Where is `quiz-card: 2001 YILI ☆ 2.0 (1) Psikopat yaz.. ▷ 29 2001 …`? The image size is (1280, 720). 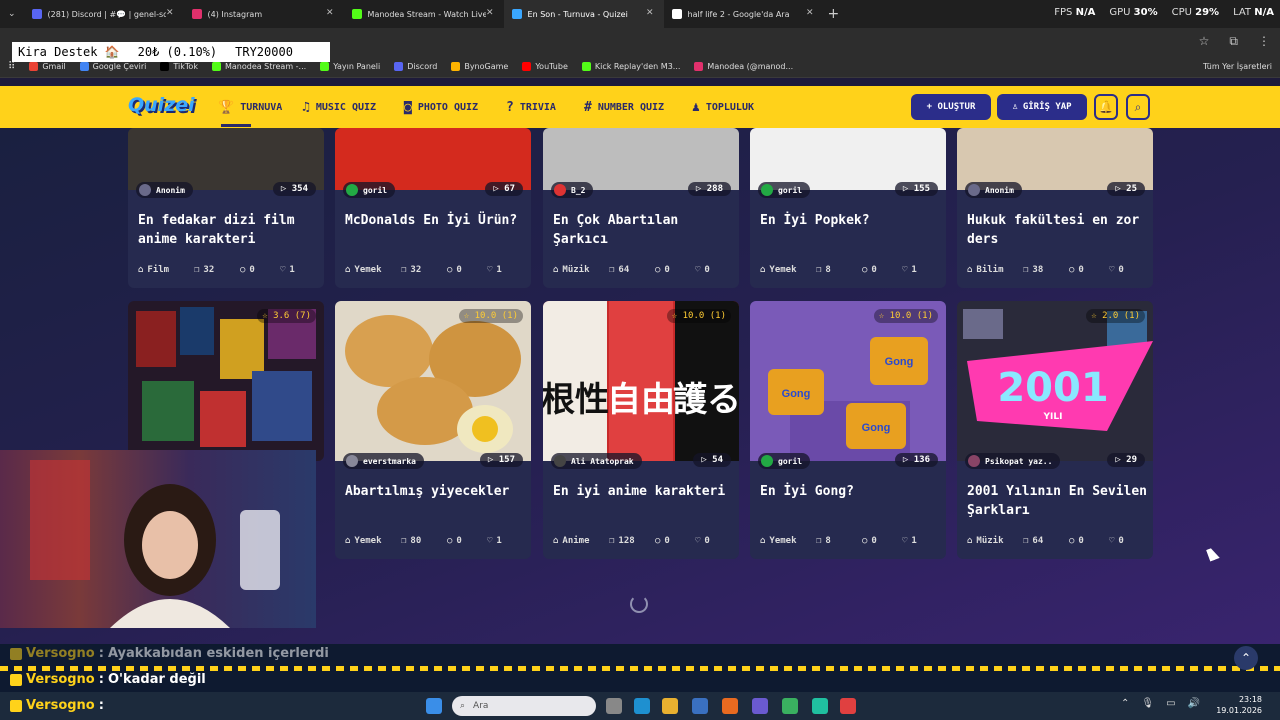
quiz-card: 2001 YILI ☆ 2.0 (1) Psikopat yaz.. ▷ 29 2001 … is located at coordinates (1055, 430).